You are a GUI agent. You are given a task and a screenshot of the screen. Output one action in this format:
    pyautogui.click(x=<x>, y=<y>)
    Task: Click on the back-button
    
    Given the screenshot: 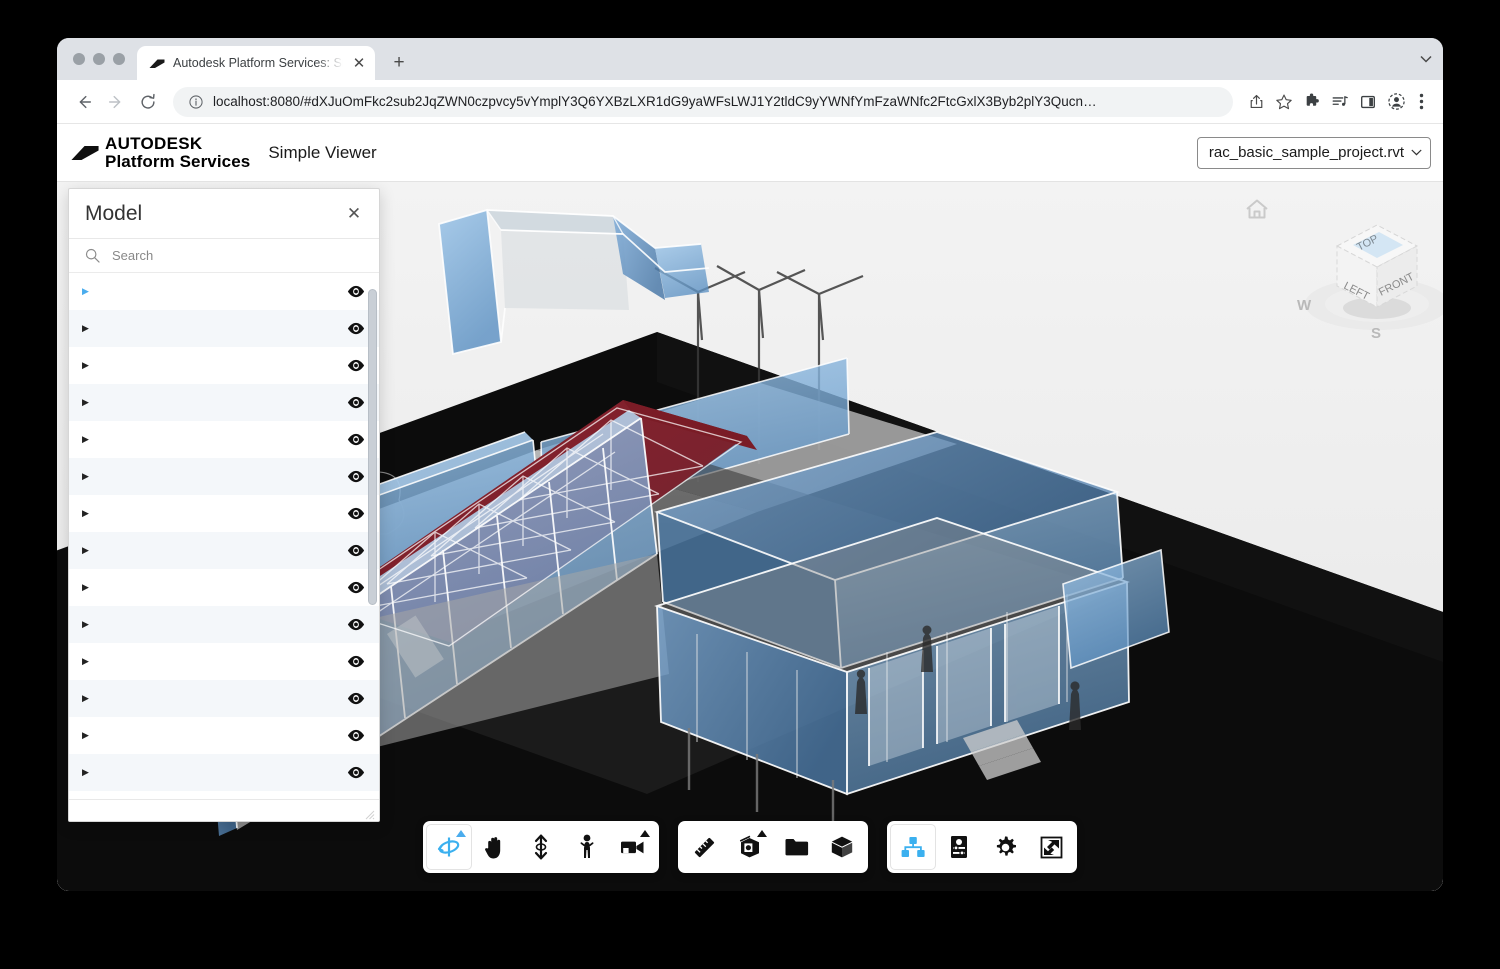 What is the action you would take?
    pyautogui.click(x=84, y=102)
    